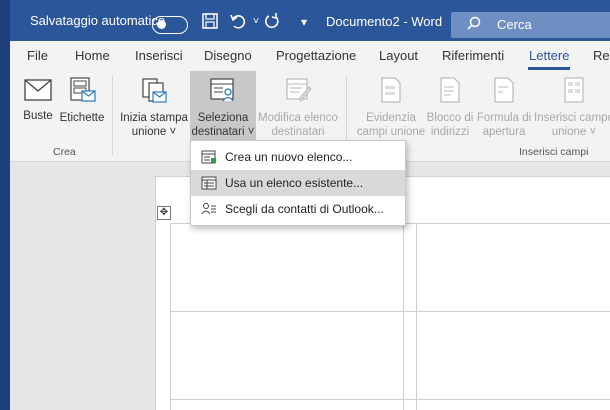 This screenshot has width=610, height=410. I want to click on autosave-toggle, so click(170, 25).